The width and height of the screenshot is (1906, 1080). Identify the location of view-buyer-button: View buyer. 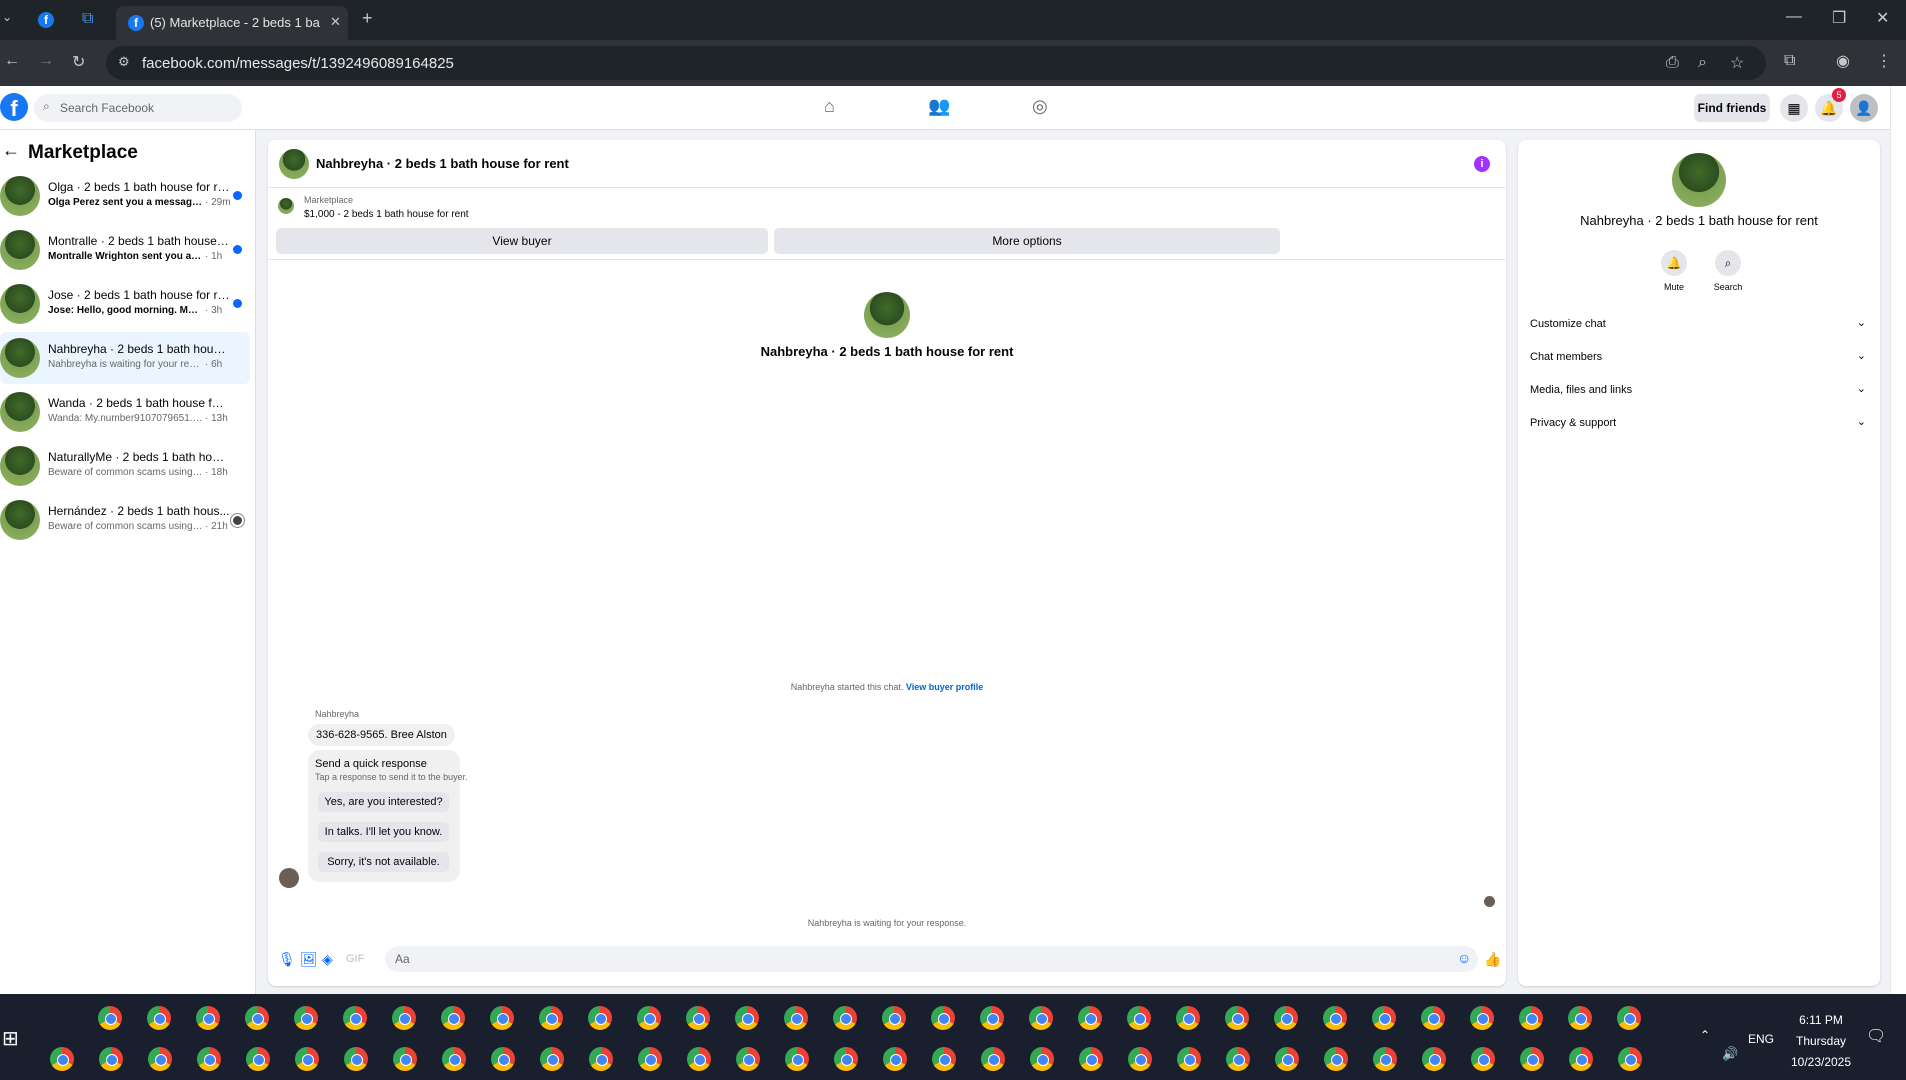
(522, 241).